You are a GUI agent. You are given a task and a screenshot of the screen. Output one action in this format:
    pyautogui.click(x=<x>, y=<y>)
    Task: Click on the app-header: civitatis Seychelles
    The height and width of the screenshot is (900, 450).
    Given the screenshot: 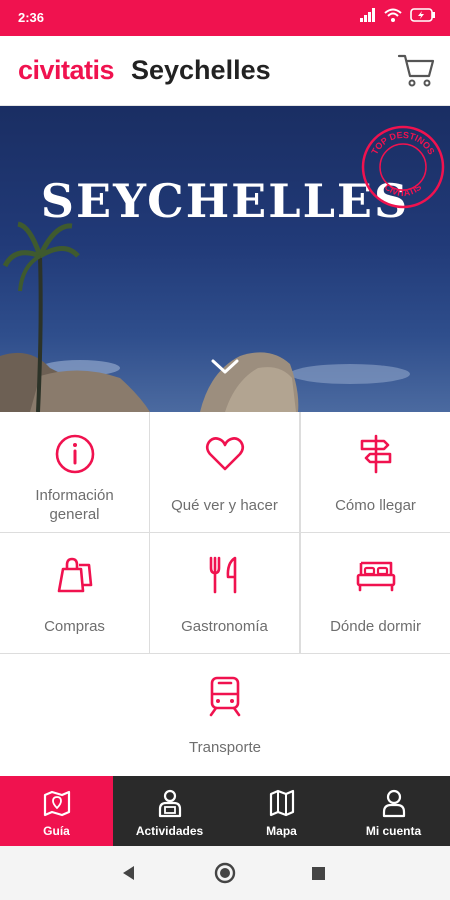 What is the action you would take?
    pyautogui.click(x=225, y=71)
    